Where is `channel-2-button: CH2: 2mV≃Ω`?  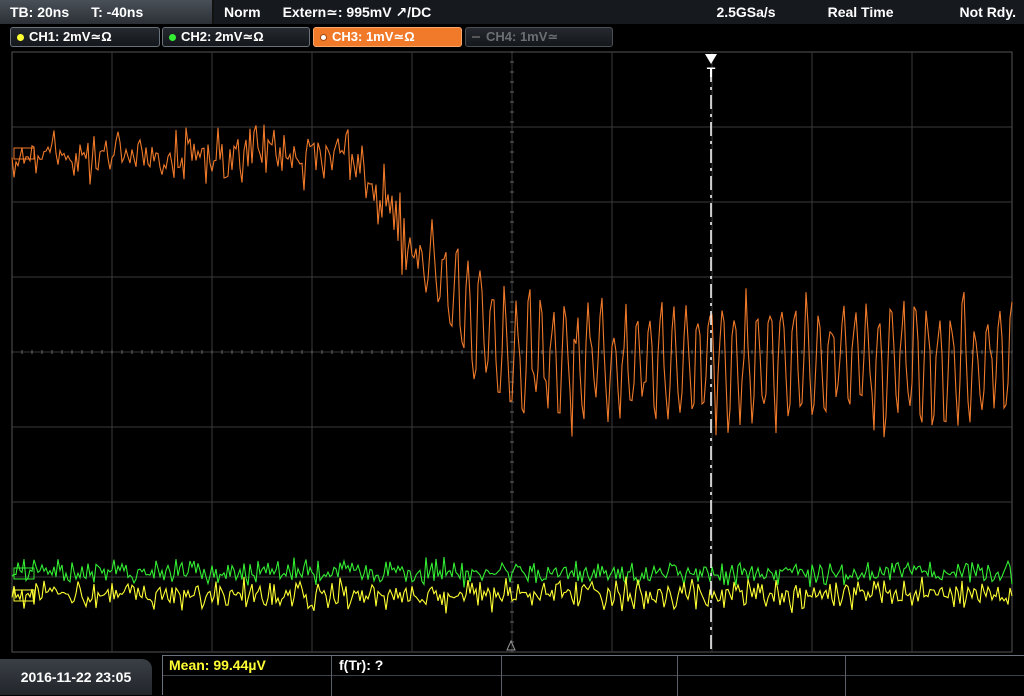 channel-2-button: CH2: 2mV≃Ω is located at coordinates (236, 37).